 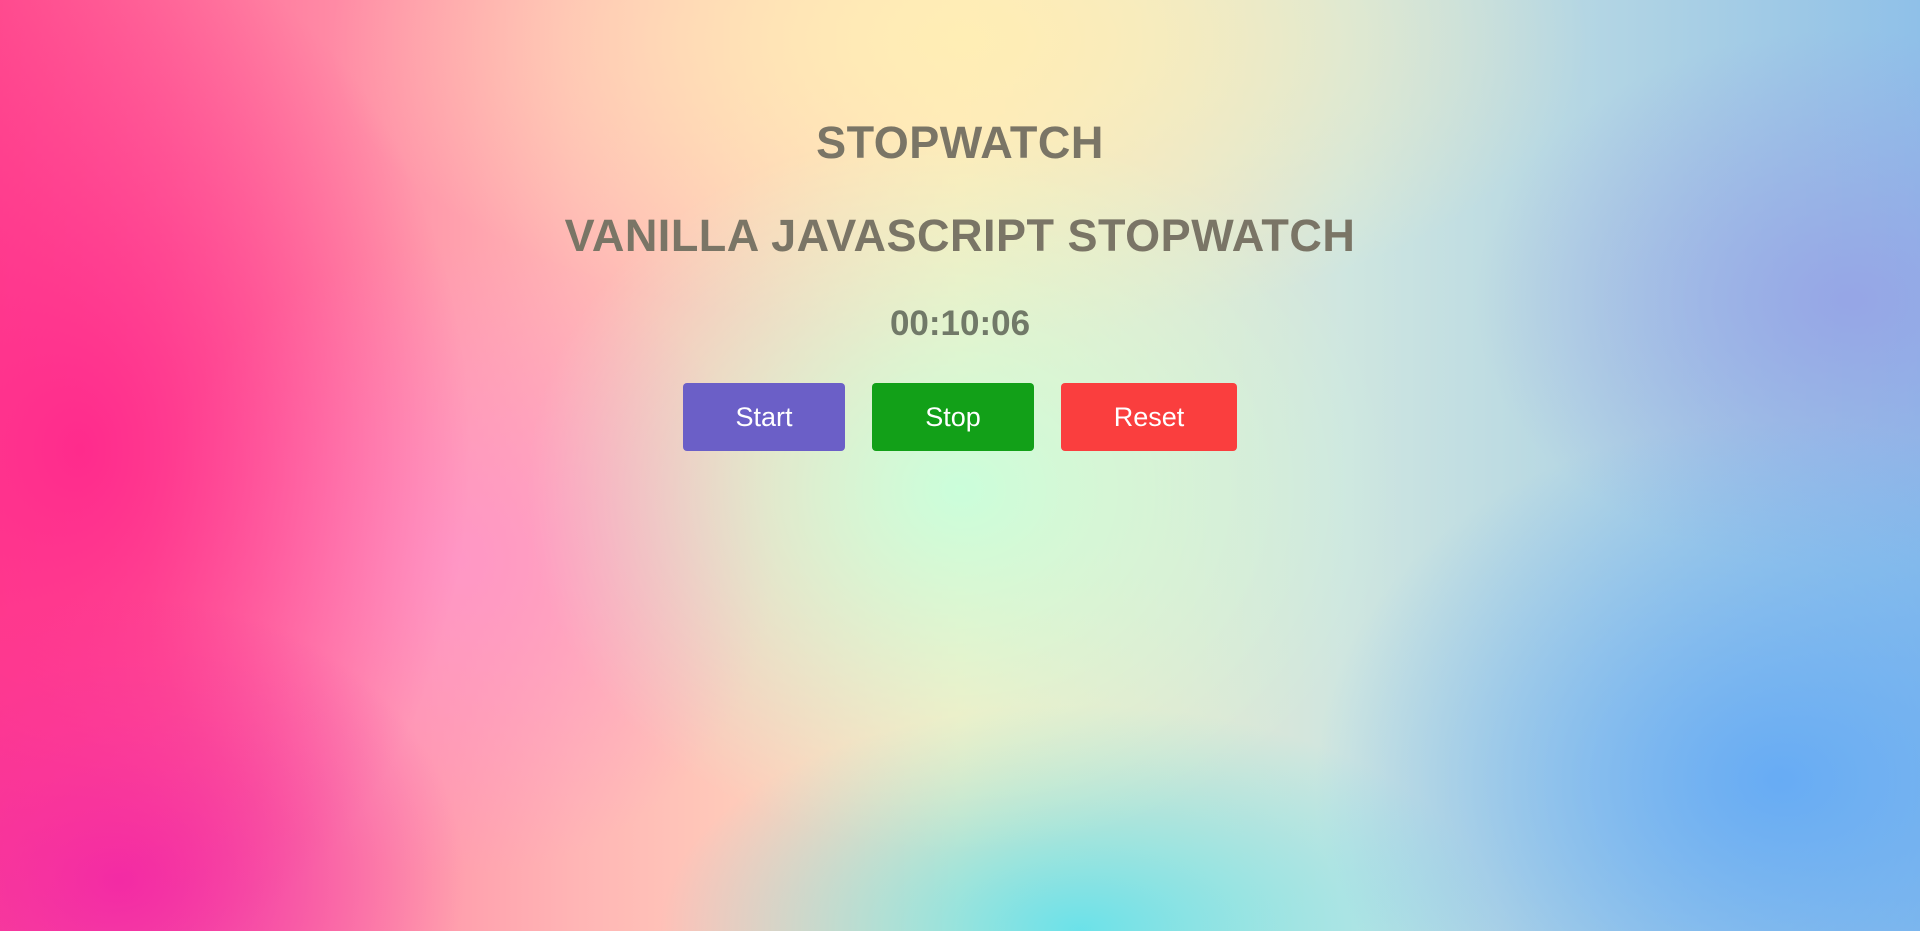 What do you see at coordinates (764, 417) in the screenshot?
I see `start-button: Start` at bounding box center [764, 417].